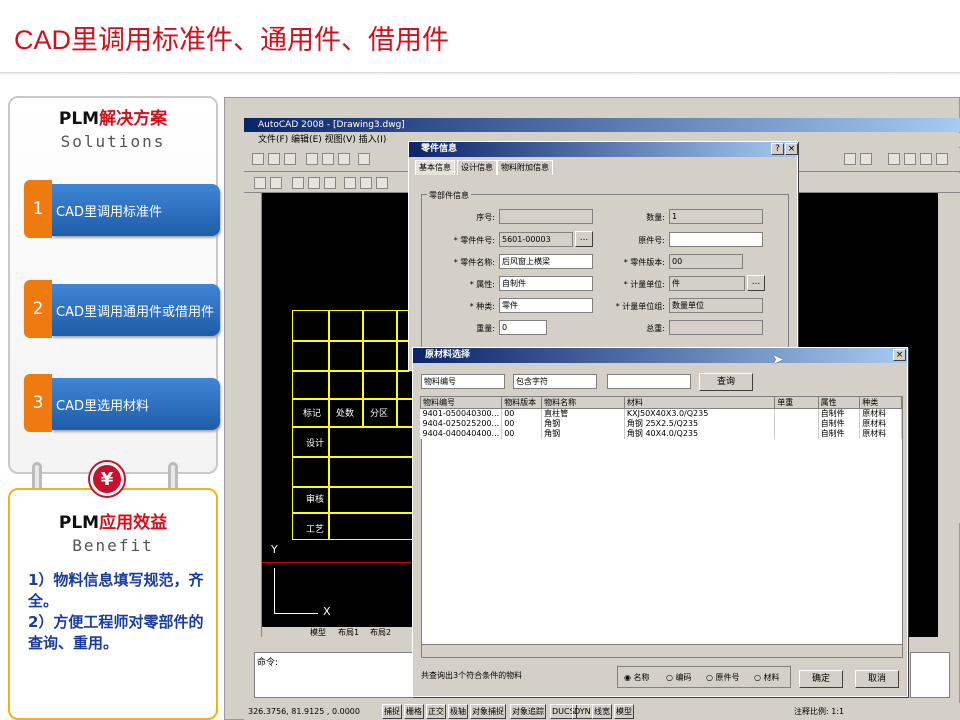  I want to click on tab-material-extra: 物料附加信息, so click(525, 167).